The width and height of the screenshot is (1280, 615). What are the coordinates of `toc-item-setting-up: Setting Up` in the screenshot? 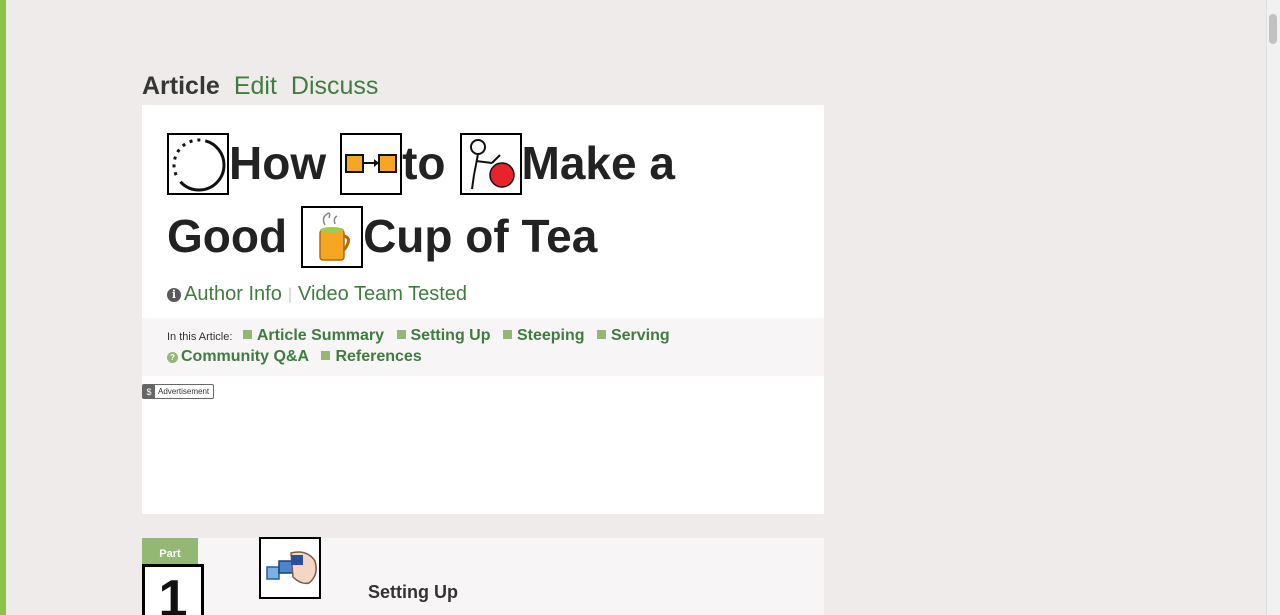 It's located at (443, 335).